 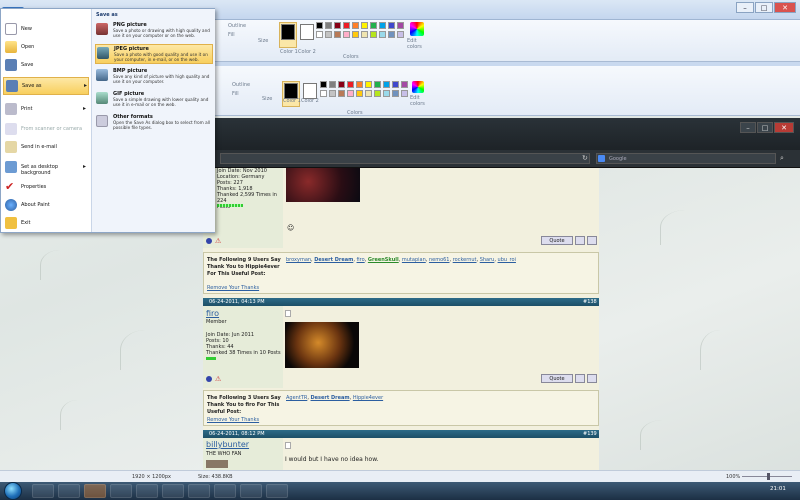 I want to click on menu-item-new: New, so click(x=46, y=30).